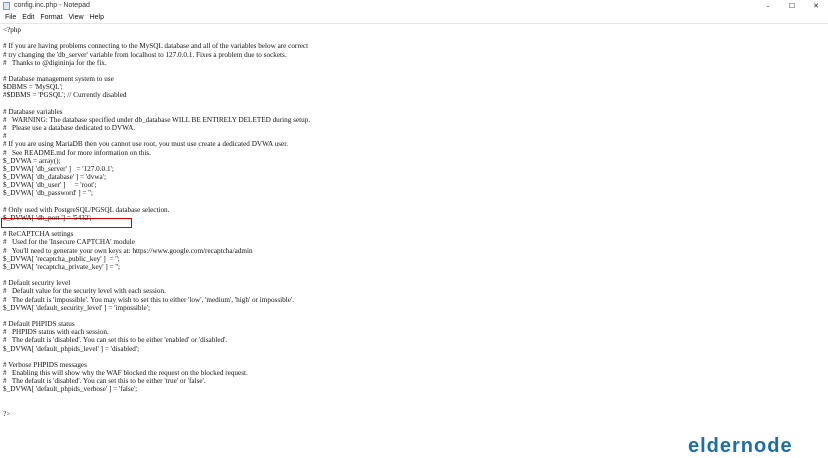  What do you see at coordinates (61, 258) in the screenshot?
I see `code-line: $_DVWA[ 'recaptcha_public_key' ] = '';` at bounding box center [61, 258].